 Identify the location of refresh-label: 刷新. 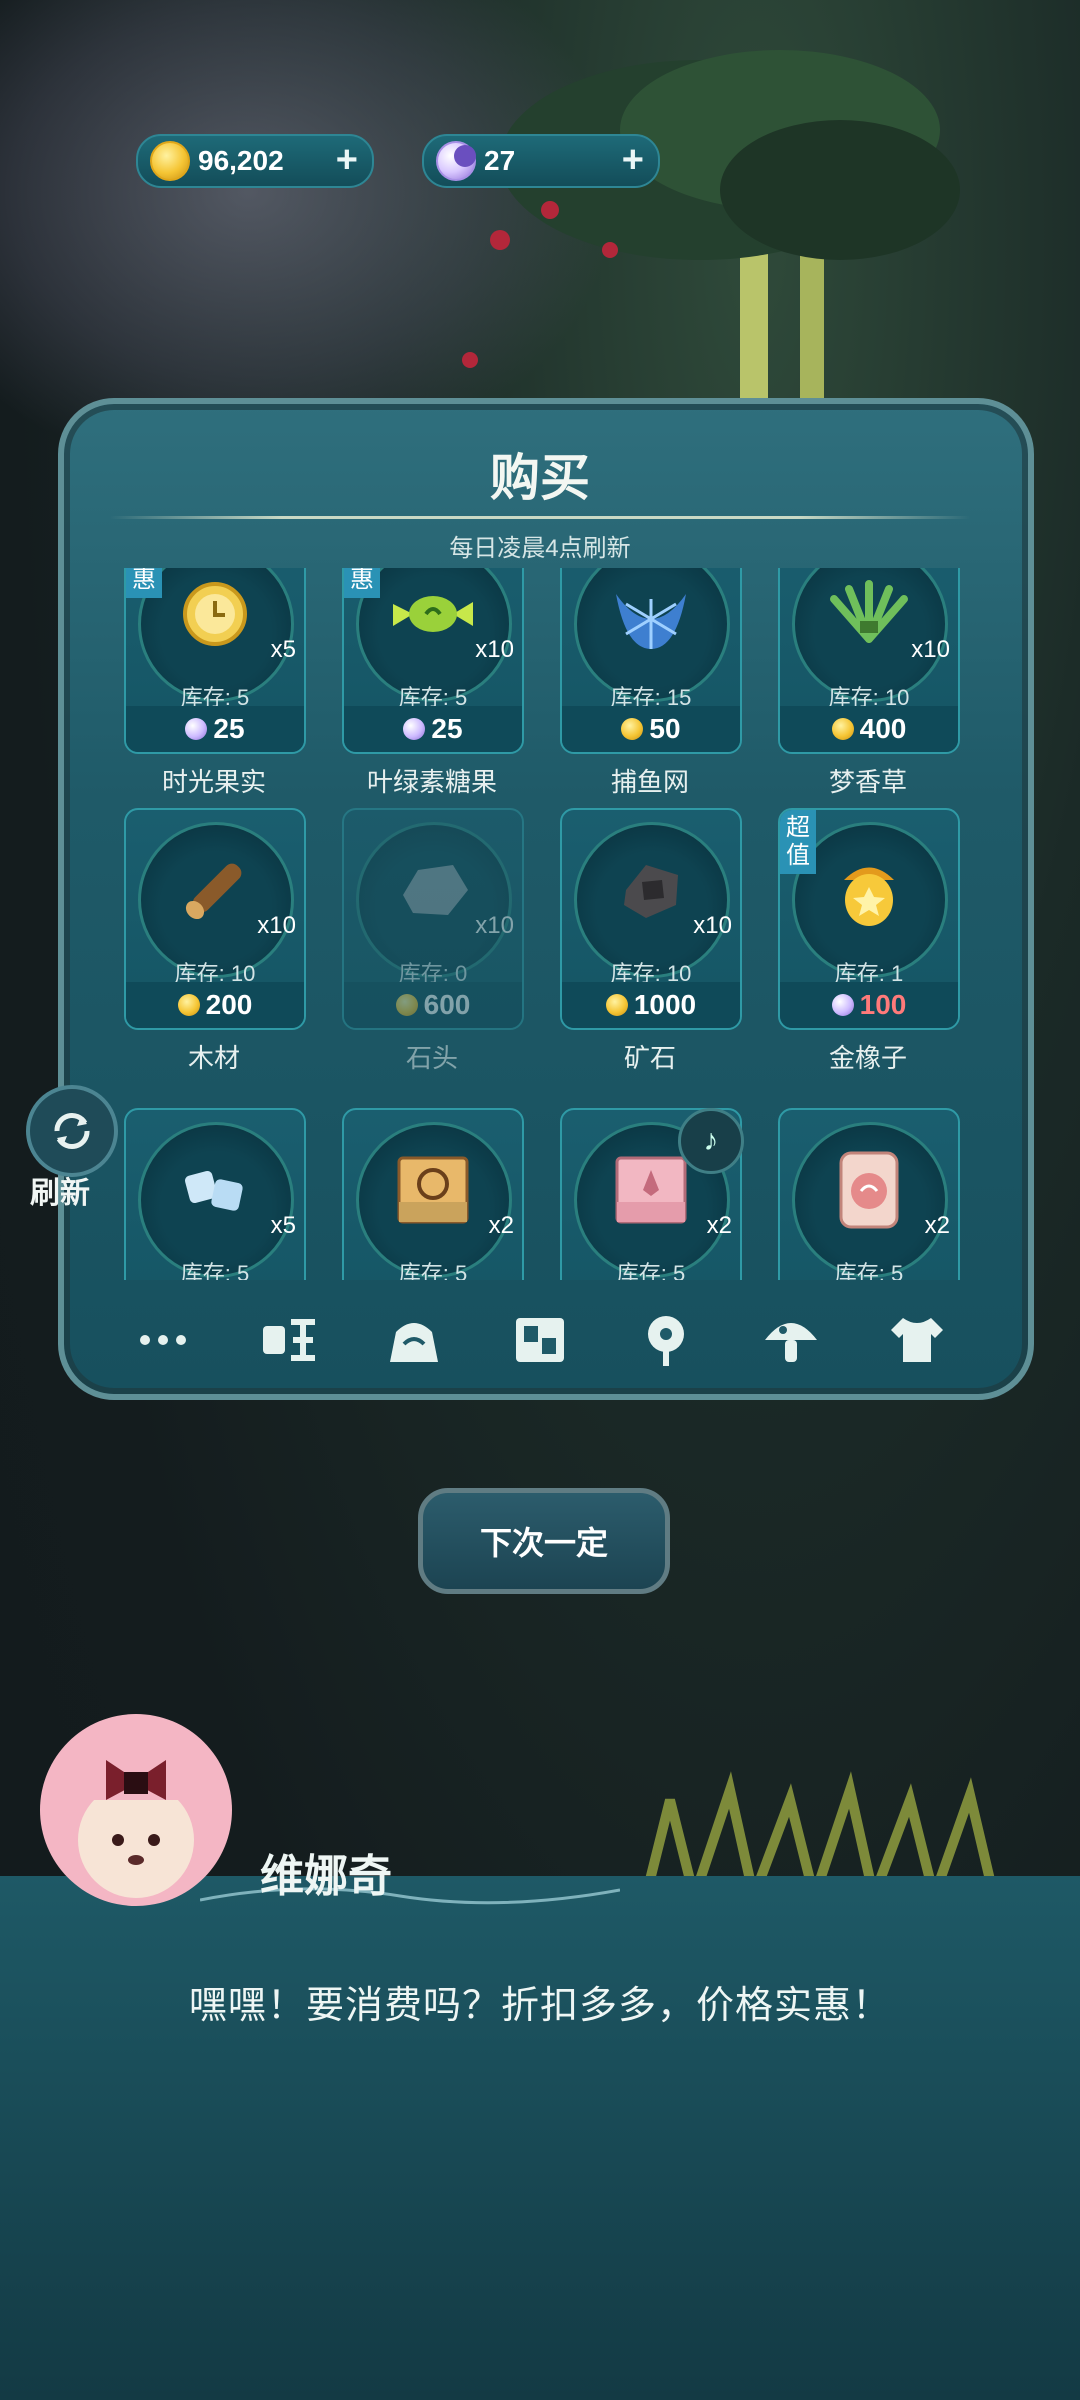
(60, 1193).